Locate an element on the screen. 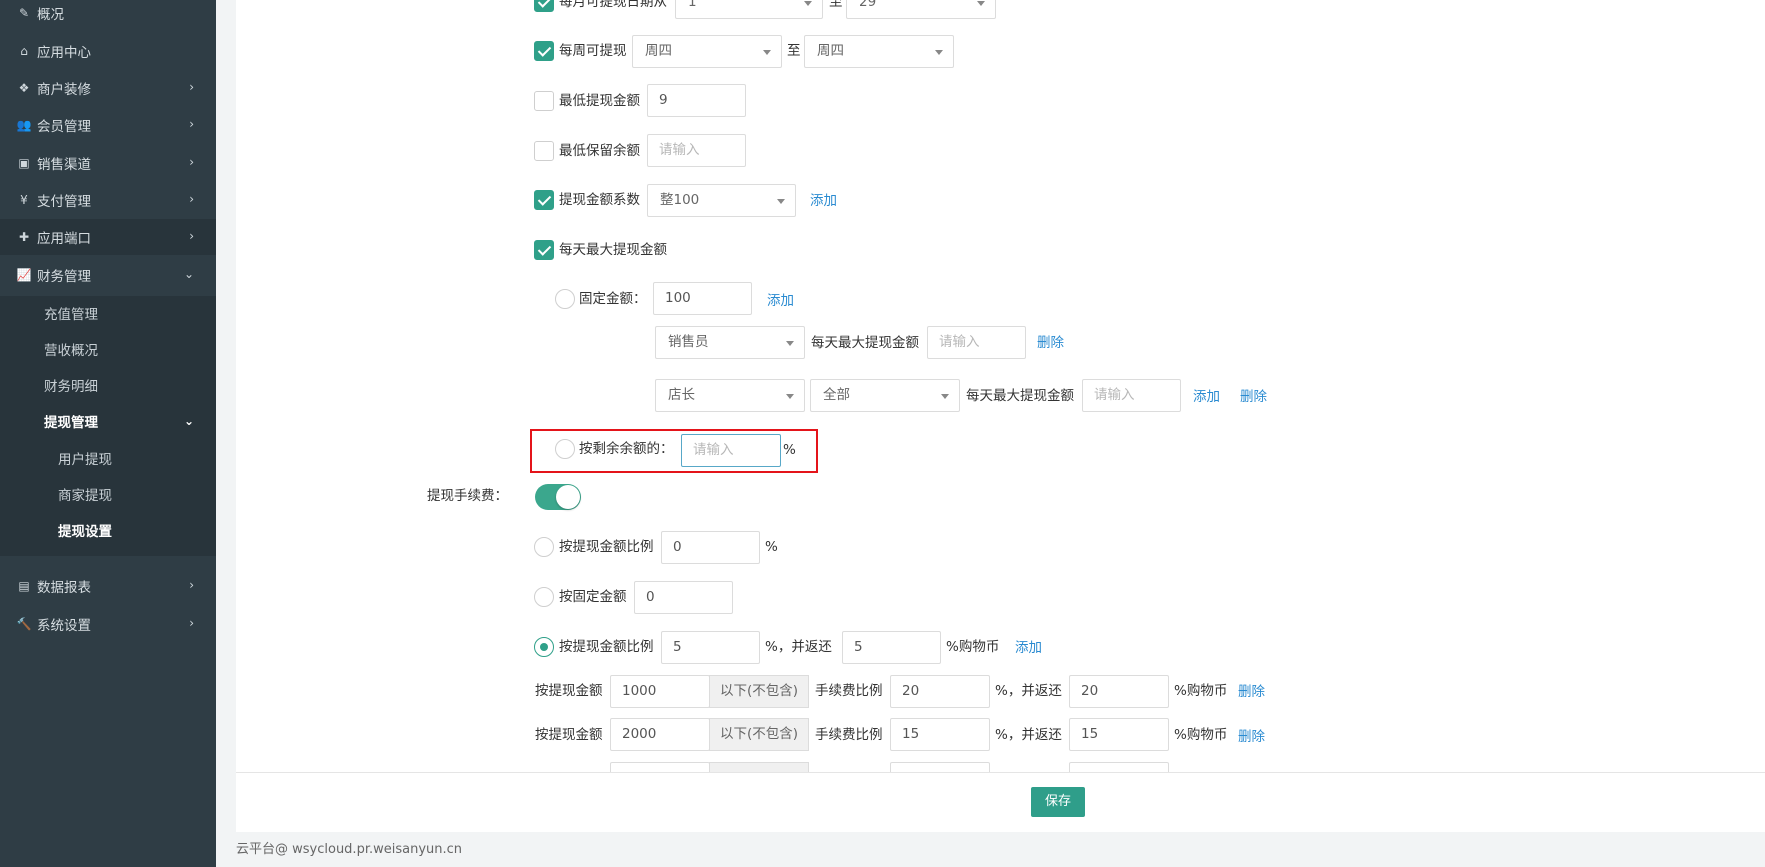  fee-label: 提现手续费： is located at coordinates (467, 496).